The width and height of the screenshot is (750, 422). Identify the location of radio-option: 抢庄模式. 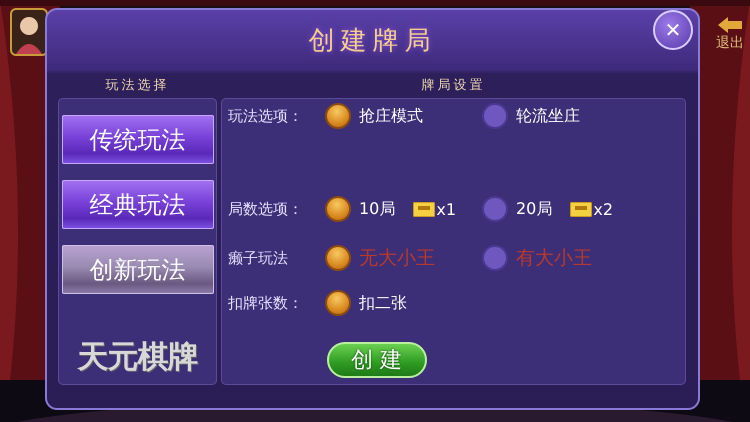
(403, 116).